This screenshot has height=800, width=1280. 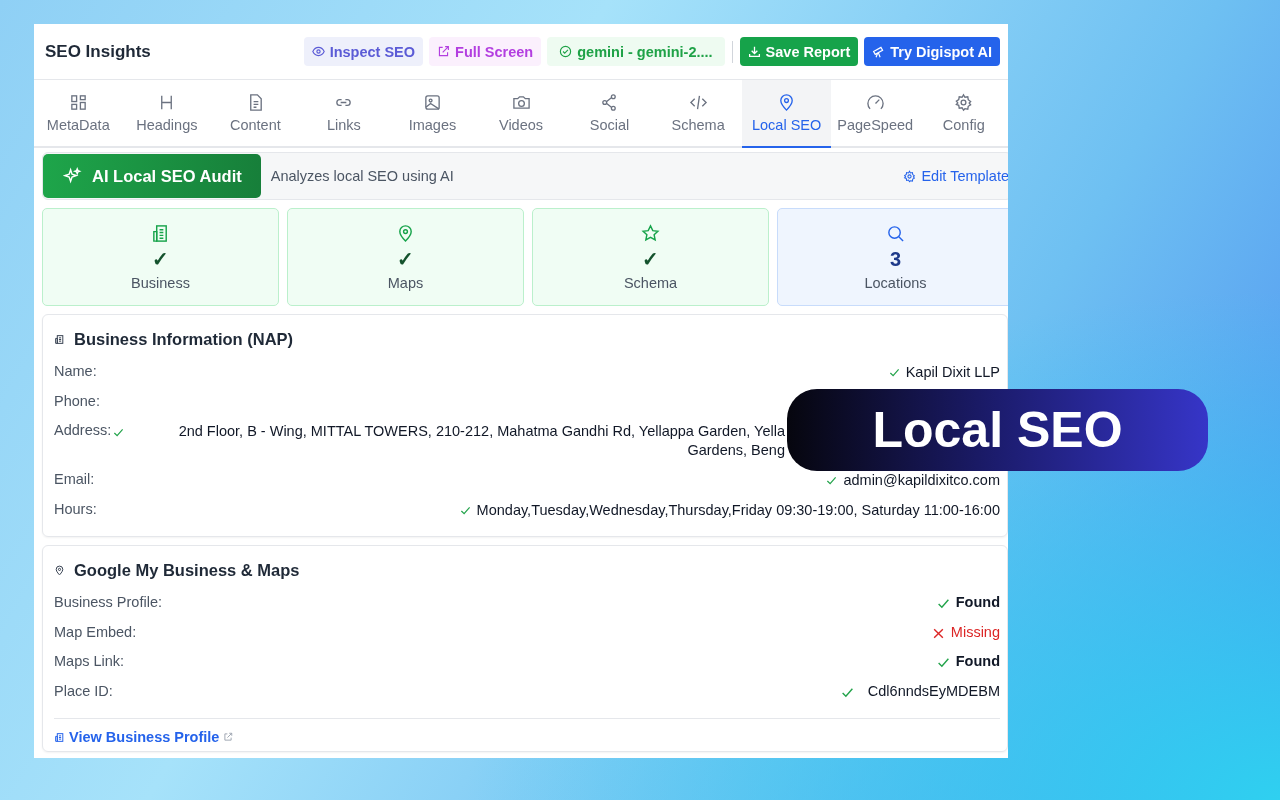 I want to click on tab: Config, so click(x=963, y=114).